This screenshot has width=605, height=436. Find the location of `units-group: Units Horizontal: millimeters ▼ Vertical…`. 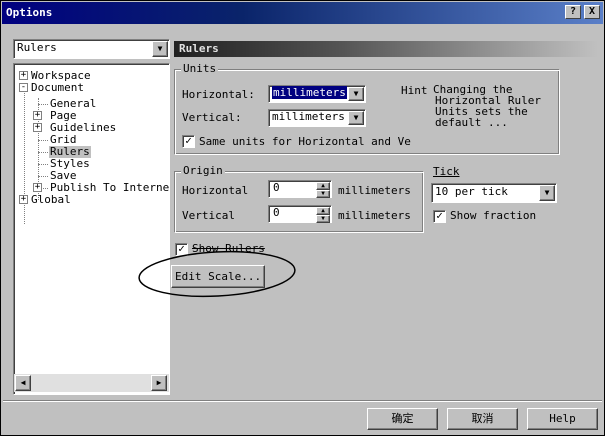

units-group: Units Horizontal: millimeters ▼ Vertical… is located at coordinates (367, 109).